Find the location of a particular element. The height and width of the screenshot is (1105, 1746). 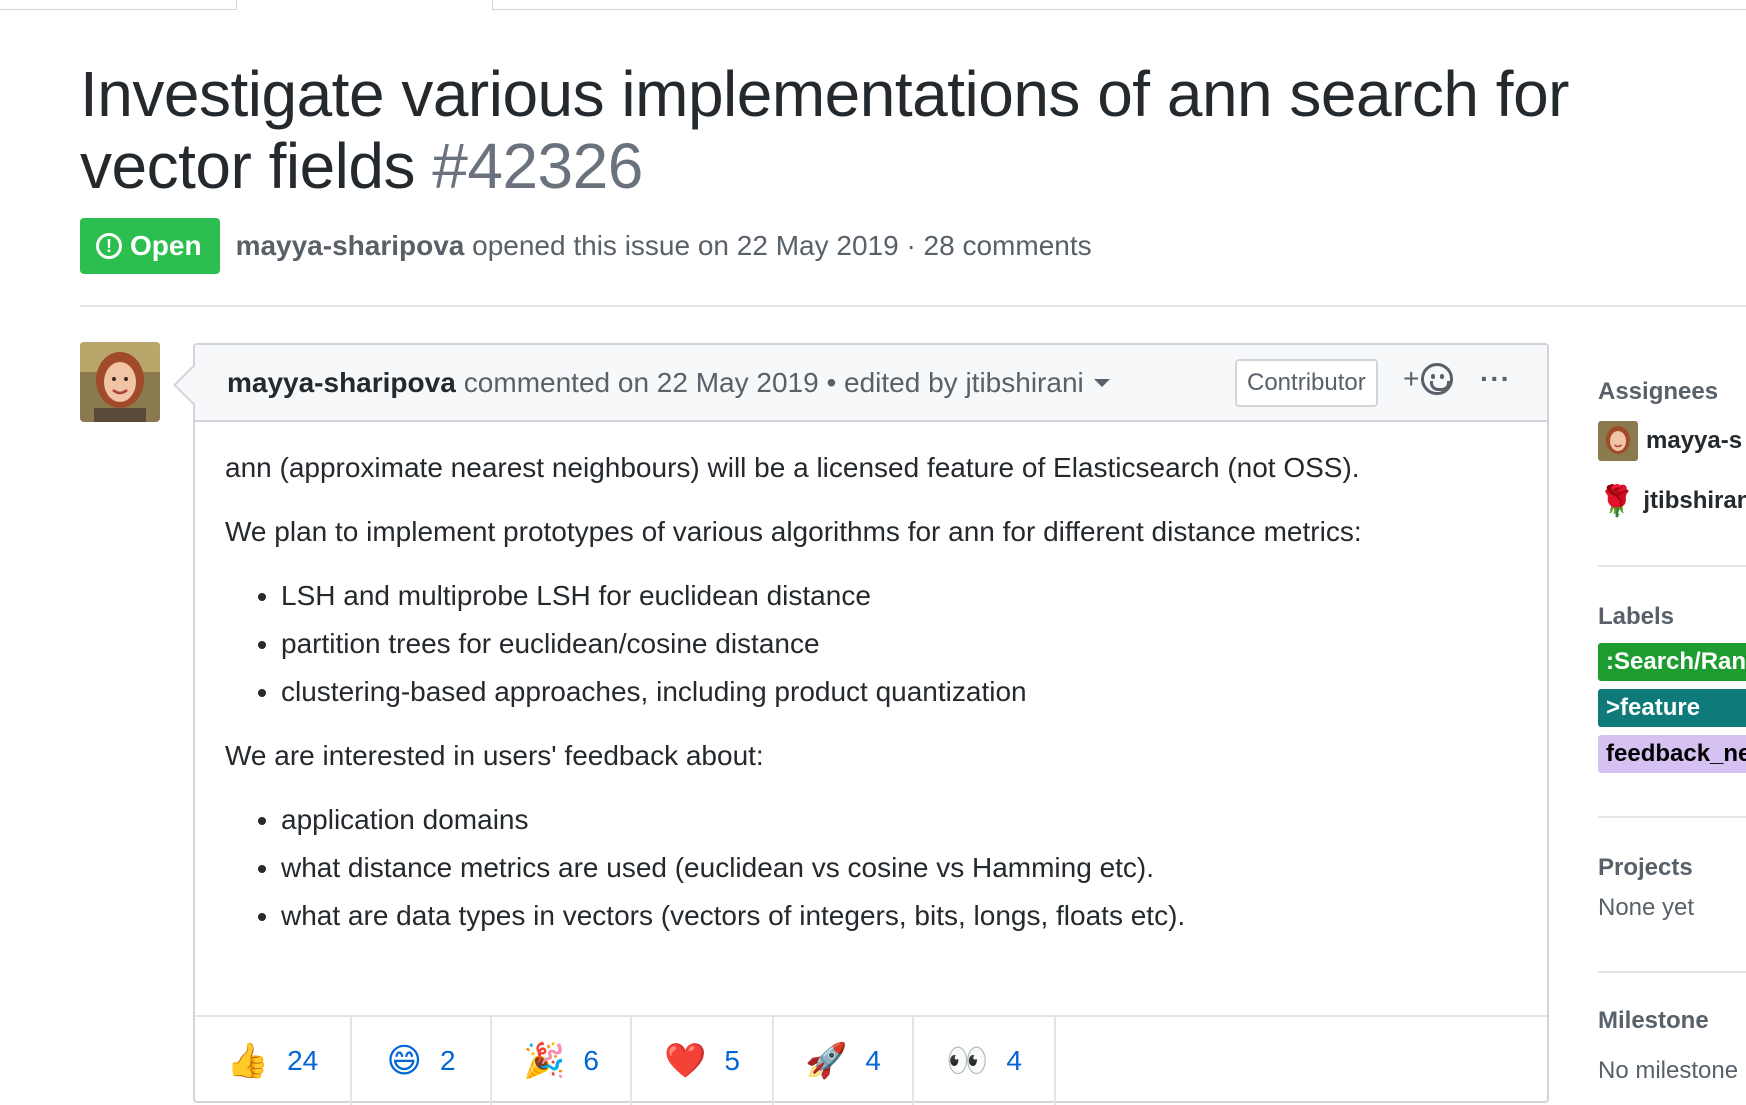

reaction-heart: ❤️ 5 is located at coordinates (703, 1061).